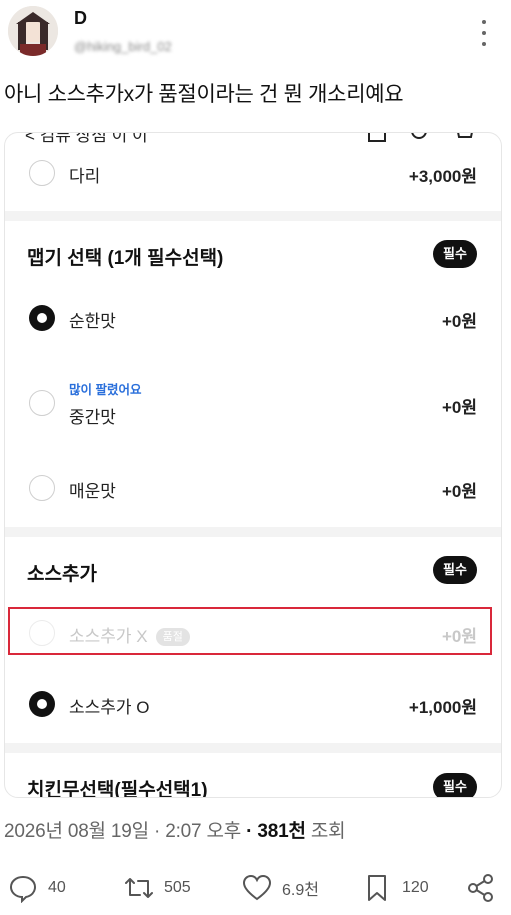  Describe the element at coordinates (253, 403) in the screenshot. I see `option-row: 많이 팔렸어요 중간맛 +0원` at that location.